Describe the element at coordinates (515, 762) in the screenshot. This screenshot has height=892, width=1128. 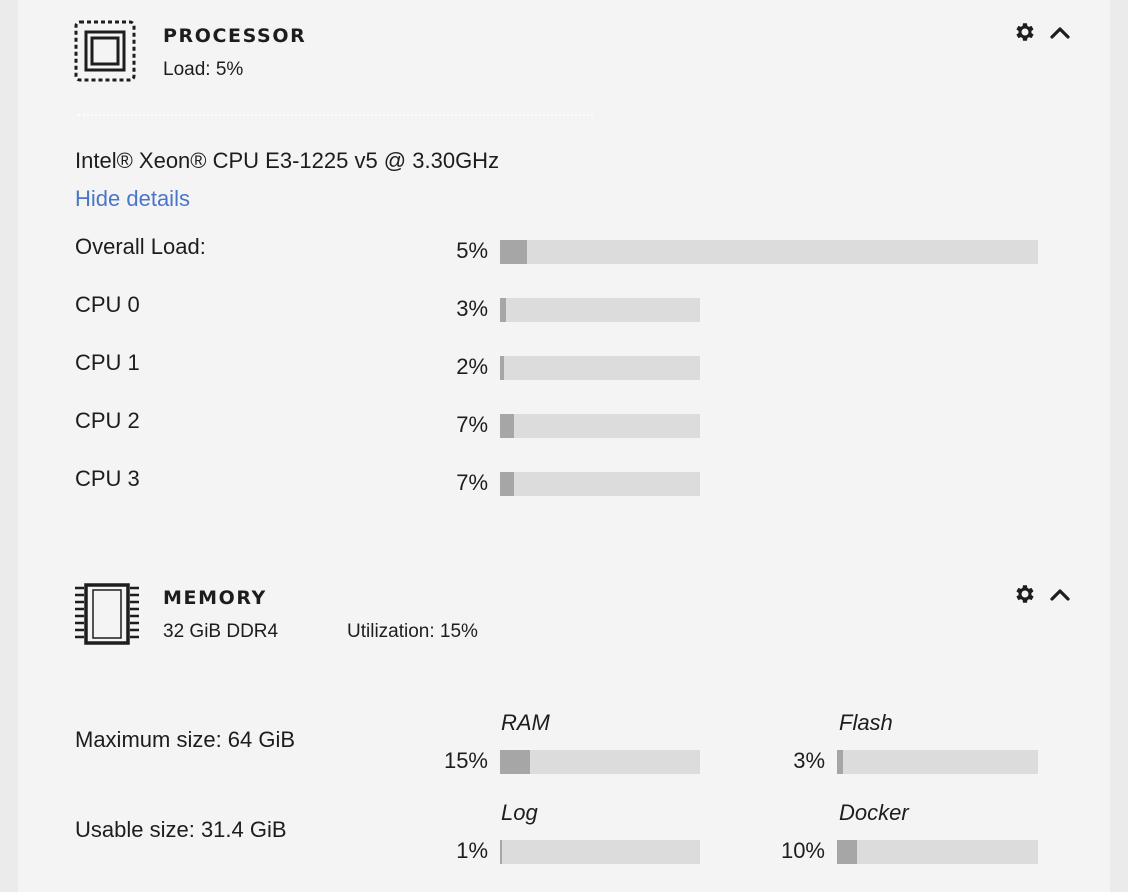
I see `ram-bar-fill` at that location.